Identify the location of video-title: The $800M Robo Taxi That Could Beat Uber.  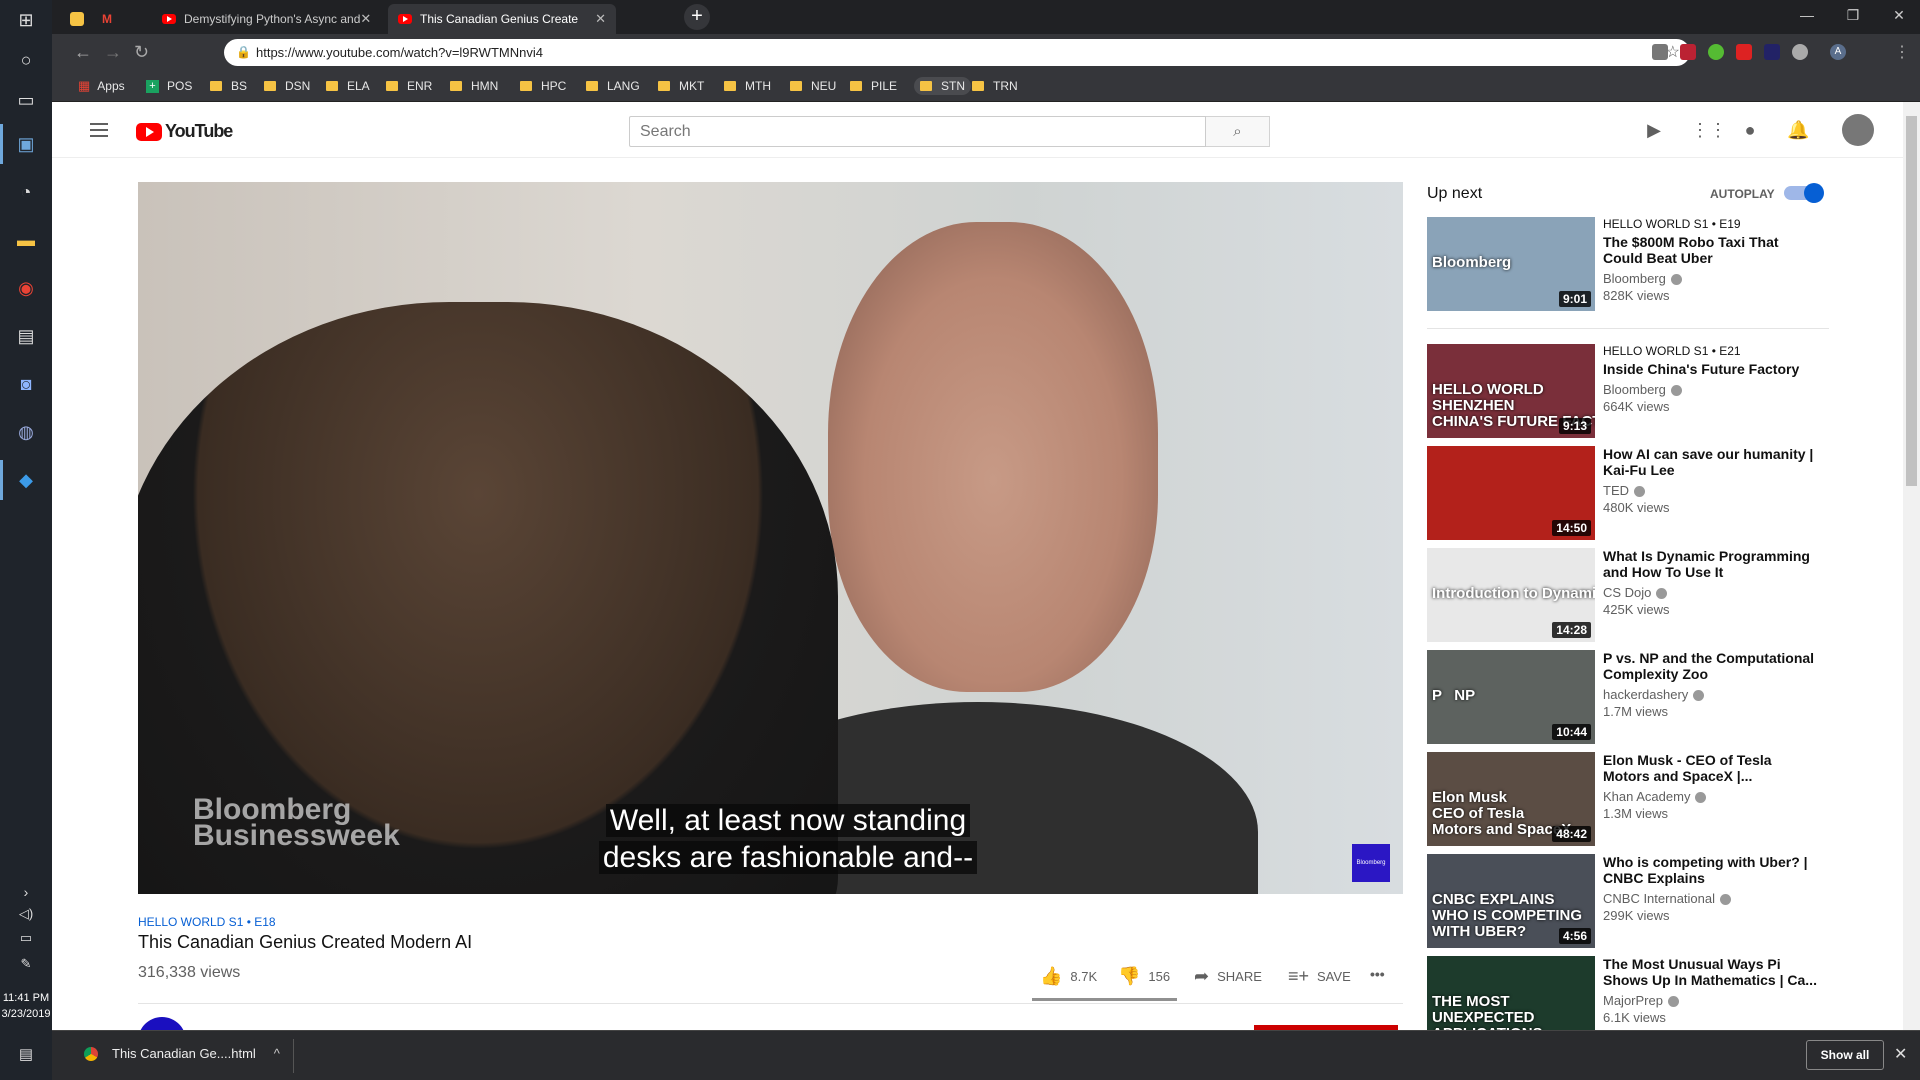
(1712, 250).